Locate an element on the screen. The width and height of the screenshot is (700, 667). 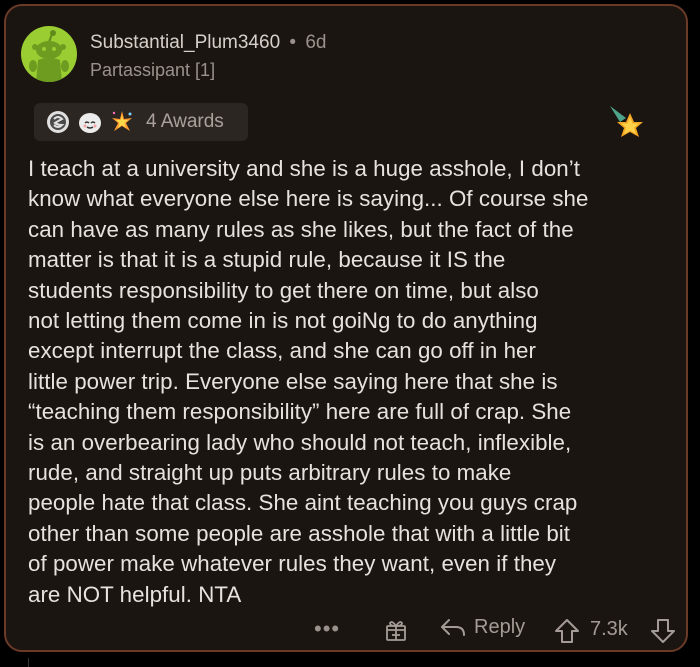
star-award-icon is located at coordinates (626, 124).